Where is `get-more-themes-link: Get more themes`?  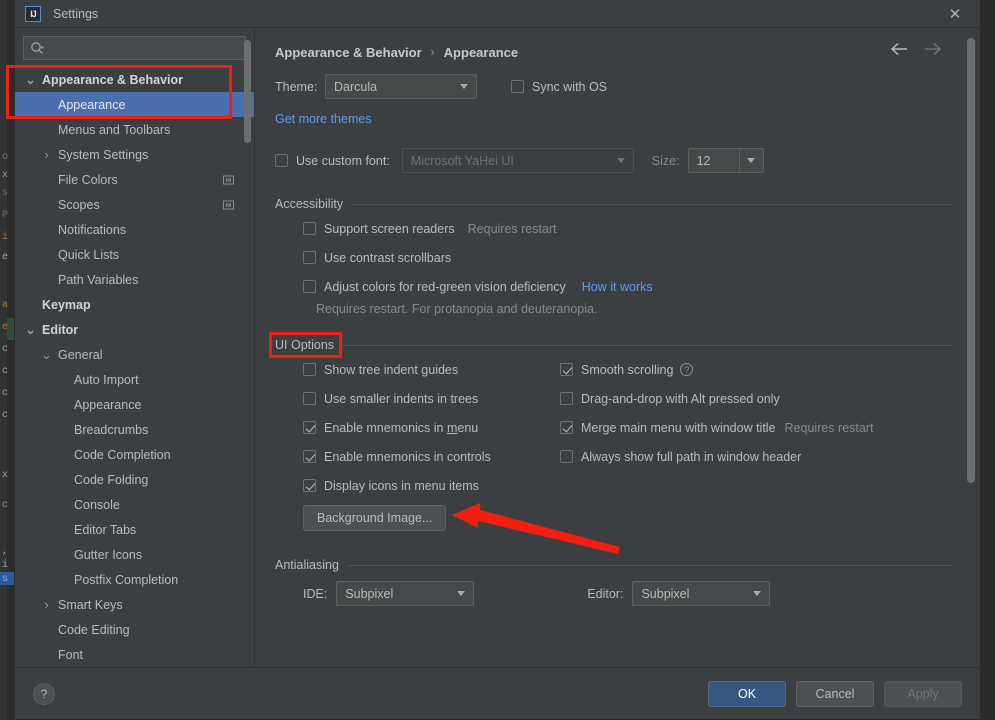
get-more-themes-link: Get more themes is located at coordinates (323, 119).